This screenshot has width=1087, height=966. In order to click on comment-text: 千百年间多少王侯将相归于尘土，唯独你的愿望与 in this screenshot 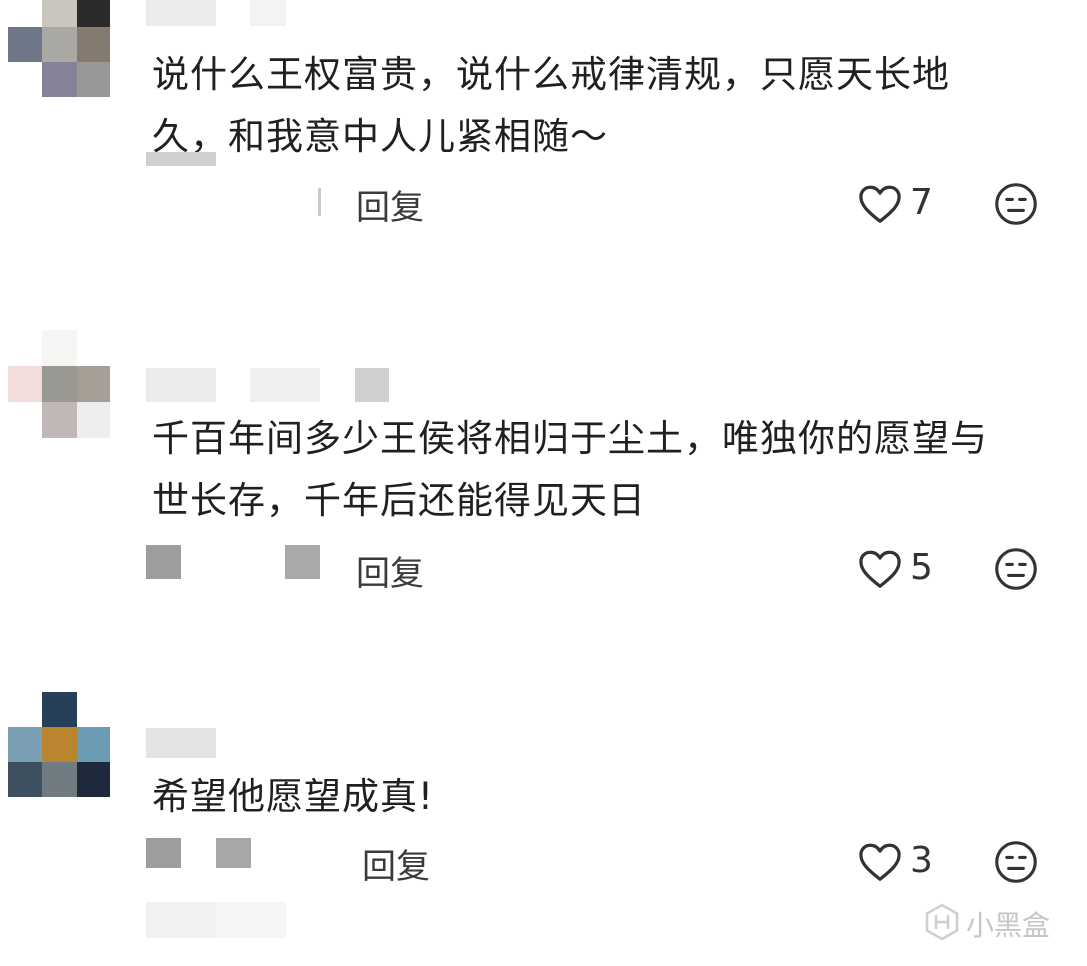, I will do `click(570, 438)`.